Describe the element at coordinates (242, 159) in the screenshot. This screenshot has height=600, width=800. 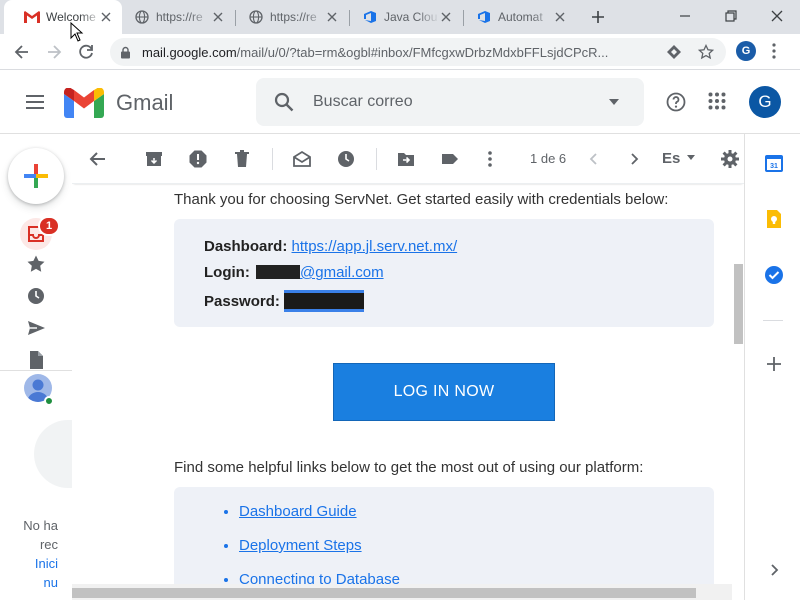
I see `delete-icon` at that location.